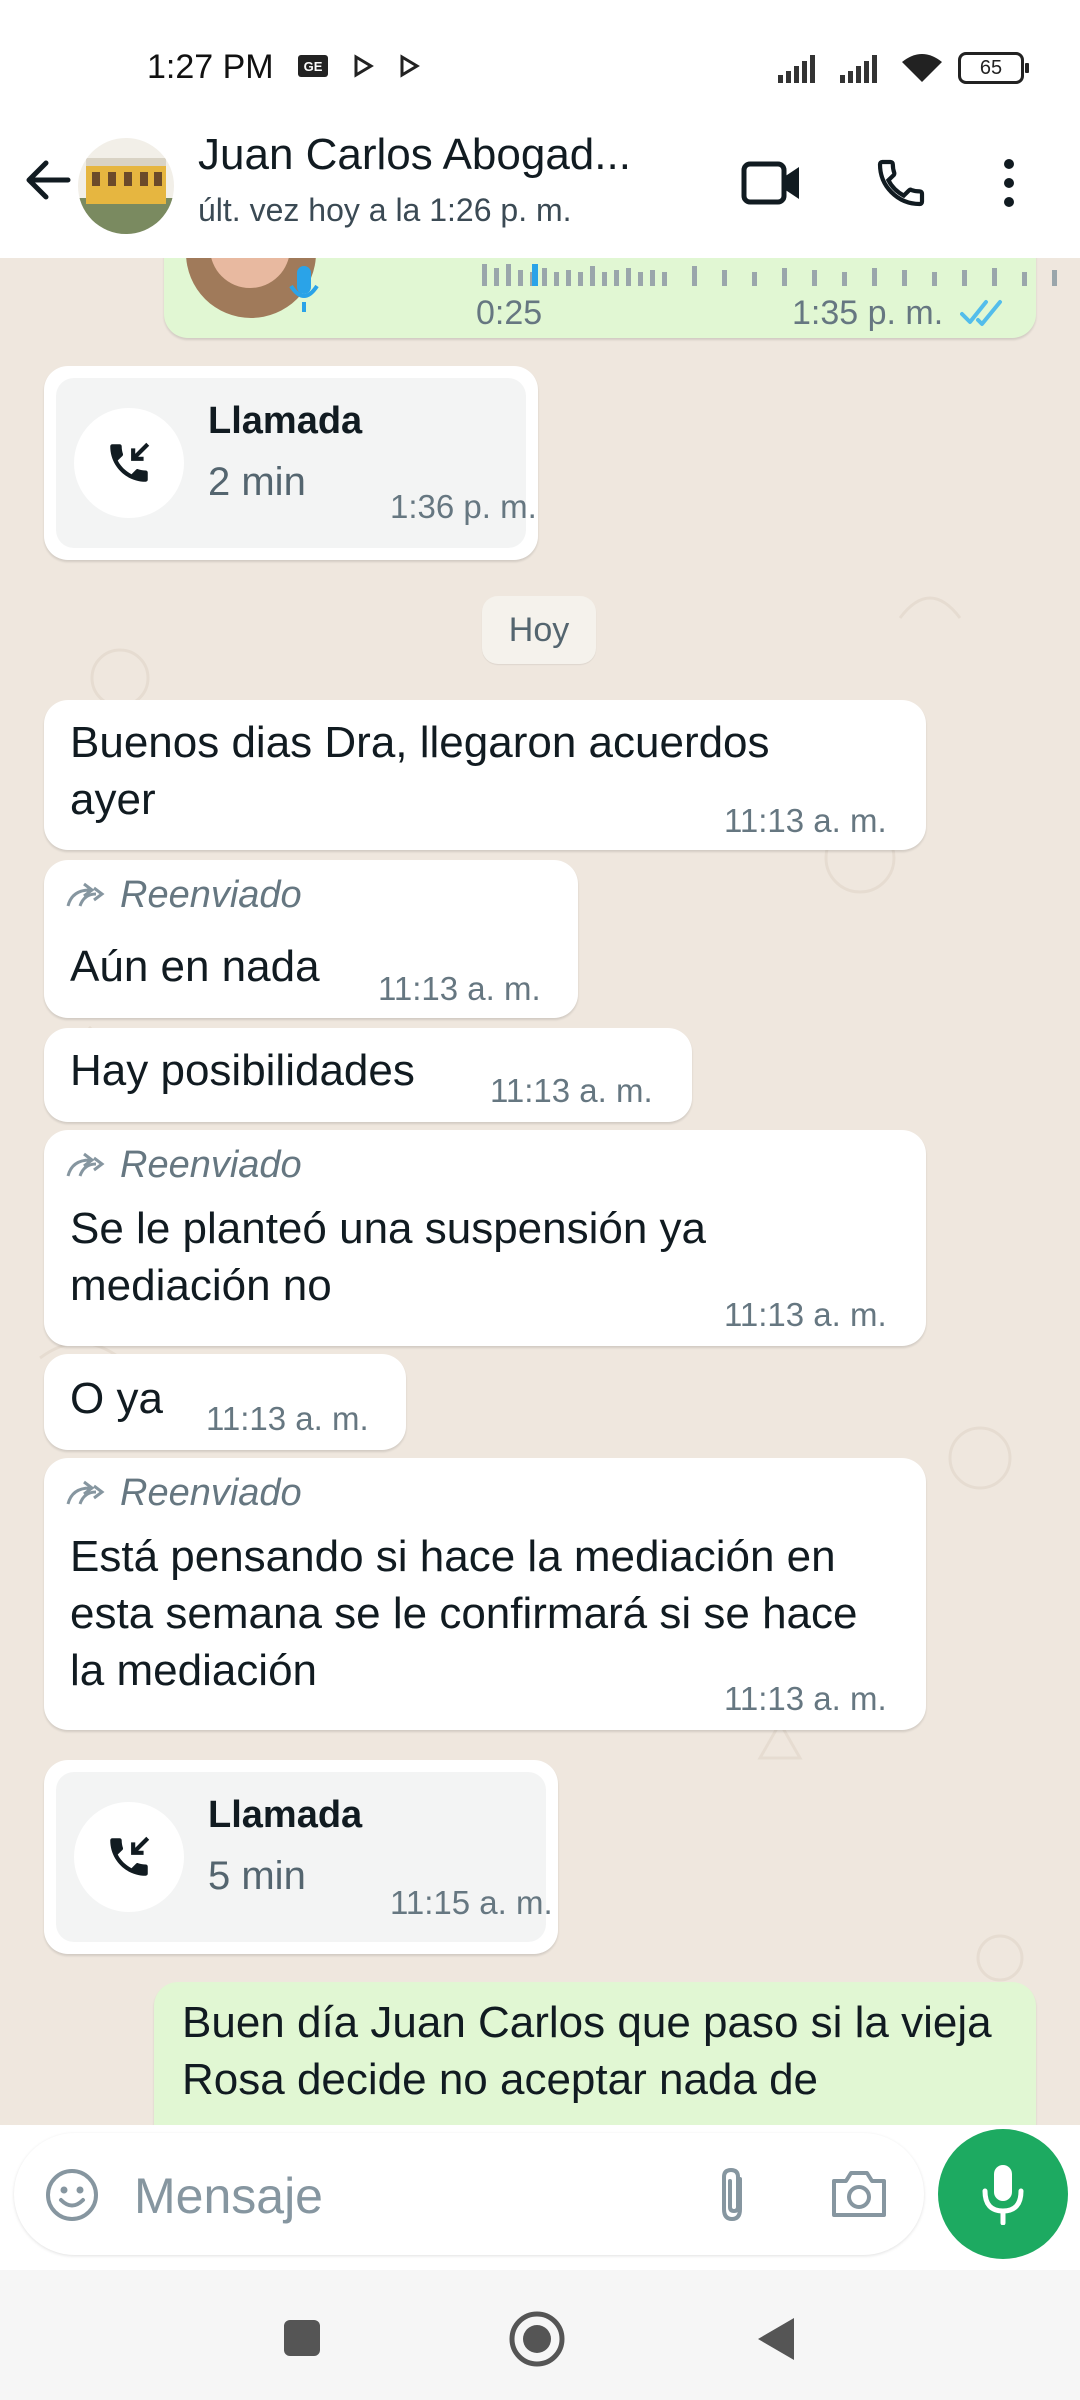 This screenshot has height=2400, width=1080. What do you see at coordinates (993, 68) in the screenshot?
I see `battery-icon: 65` at bounding box center [993, 68].